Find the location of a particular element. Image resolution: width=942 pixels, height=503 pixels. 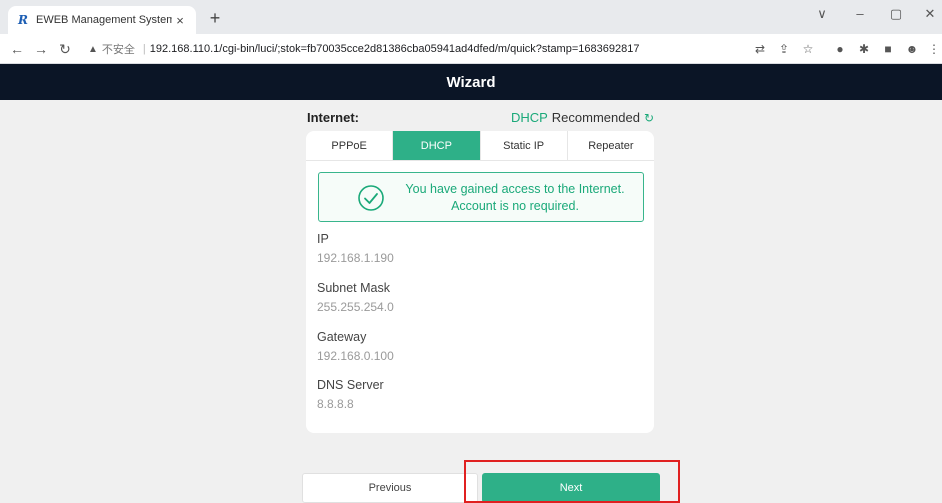

refresh-icon: ↻ is located at coordinates (649, 118).